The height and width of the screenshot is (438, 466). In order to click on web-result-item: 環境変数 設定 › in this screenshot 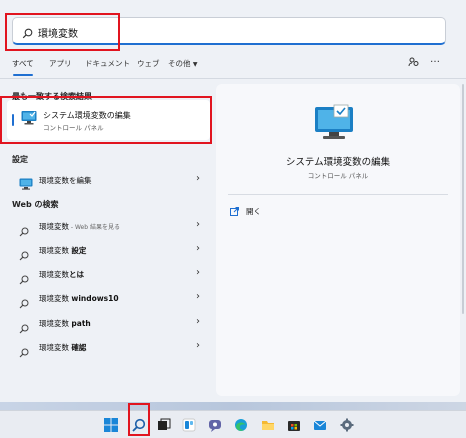, I will do `click(108, 251)`.